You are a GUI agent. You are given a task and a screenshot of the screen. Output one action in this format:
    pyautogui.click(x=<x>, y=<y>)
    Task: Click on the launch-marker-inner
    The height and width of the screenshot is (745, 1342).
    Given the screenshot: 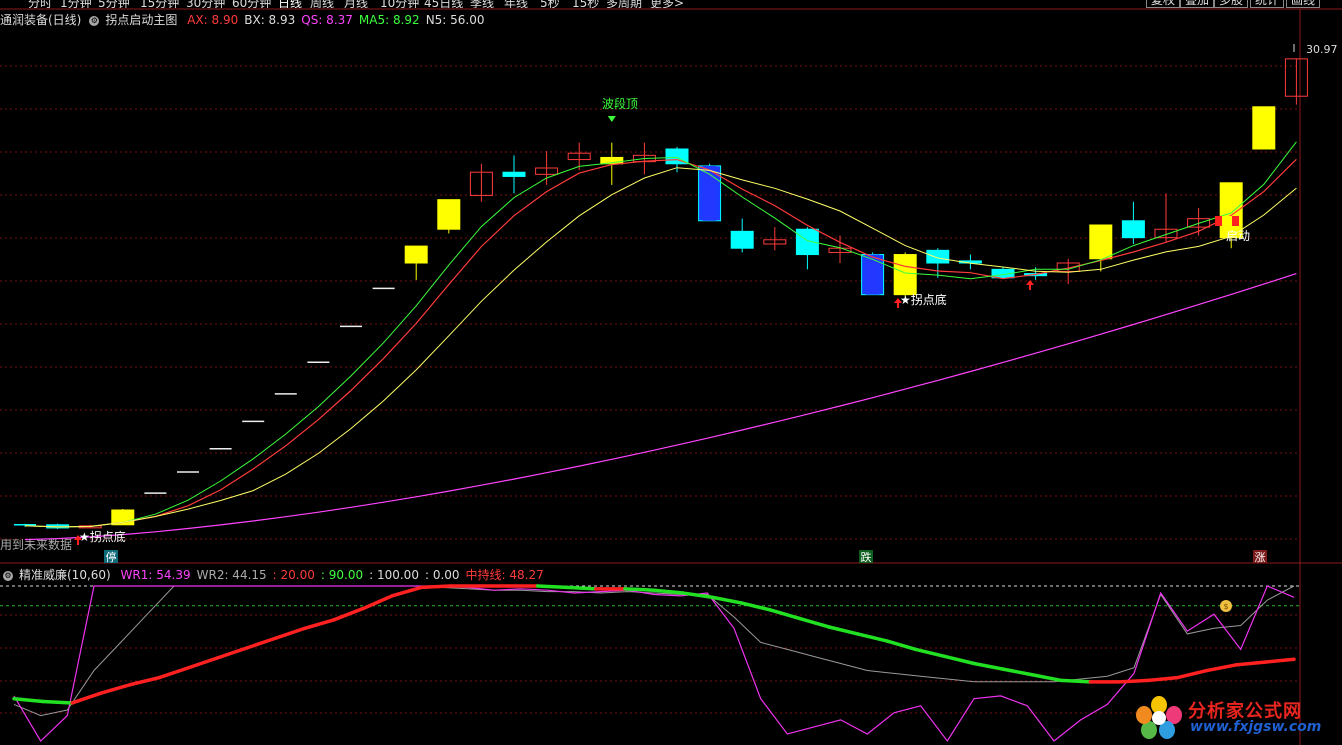 What is the action you would take?
    pyautogui.click(x=1227, y=221)
    